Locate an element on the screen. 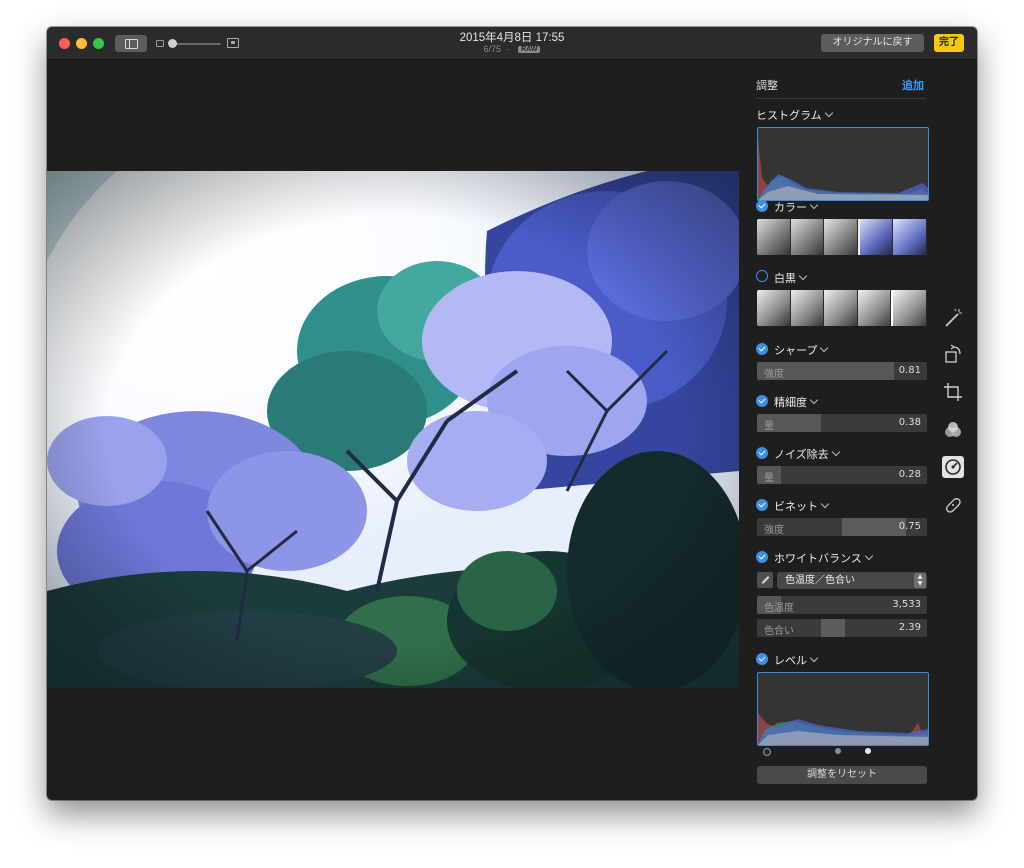 The image size is (1024, 868). slider-value: 0.38 is located at coordinates (909, 422).